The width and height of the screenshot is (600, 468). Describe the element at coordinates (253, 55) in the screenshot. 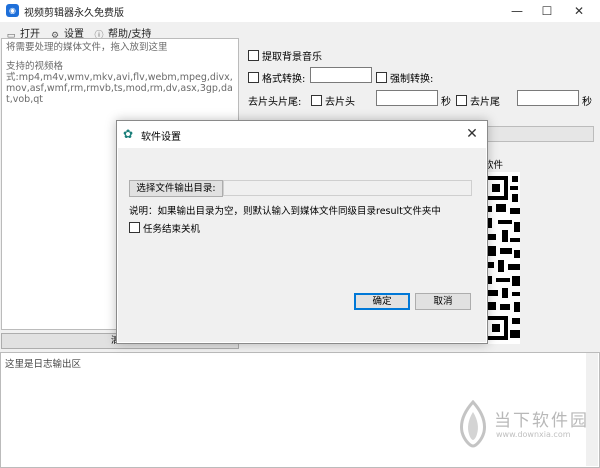

I see `extract-bgm-checkbox` at that location.